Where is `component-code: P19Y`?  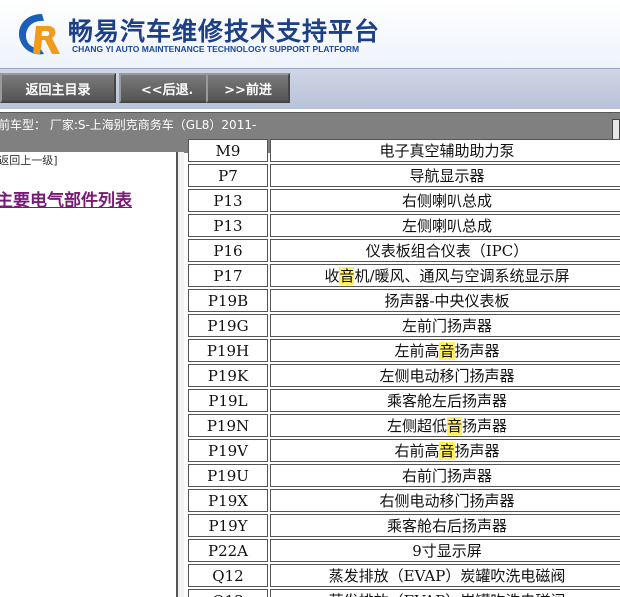 component-code: P19Y is located at coordinates (228, 525).